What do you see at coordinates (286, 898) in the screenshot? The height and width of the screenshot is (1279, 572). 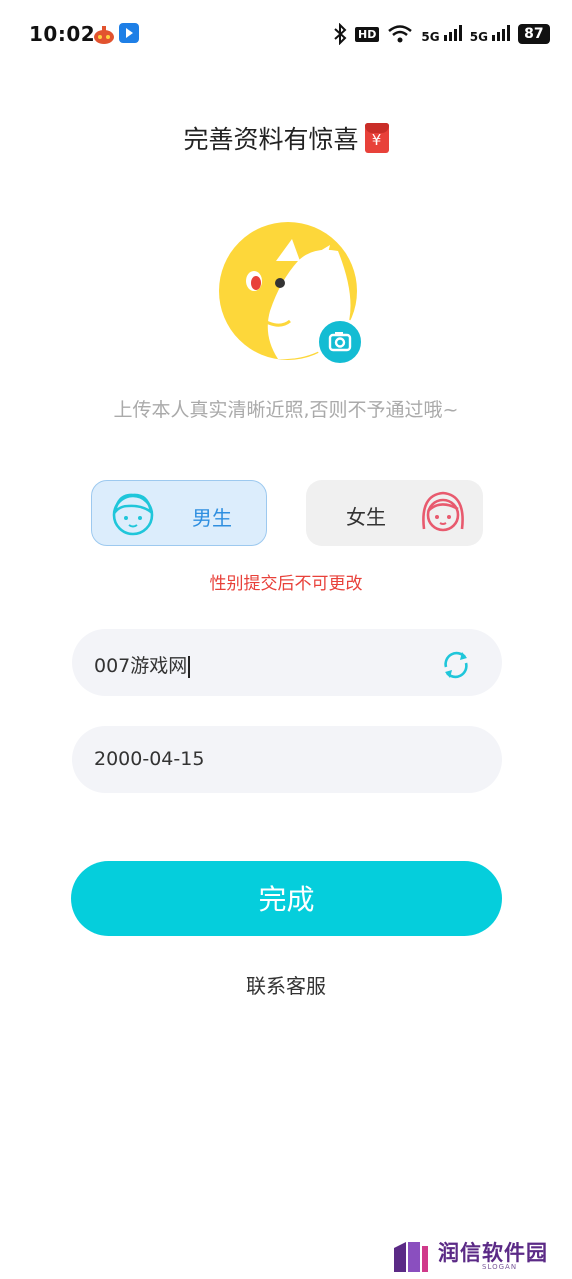 I see `done-button: 完成` at bounding box center [286, 898].